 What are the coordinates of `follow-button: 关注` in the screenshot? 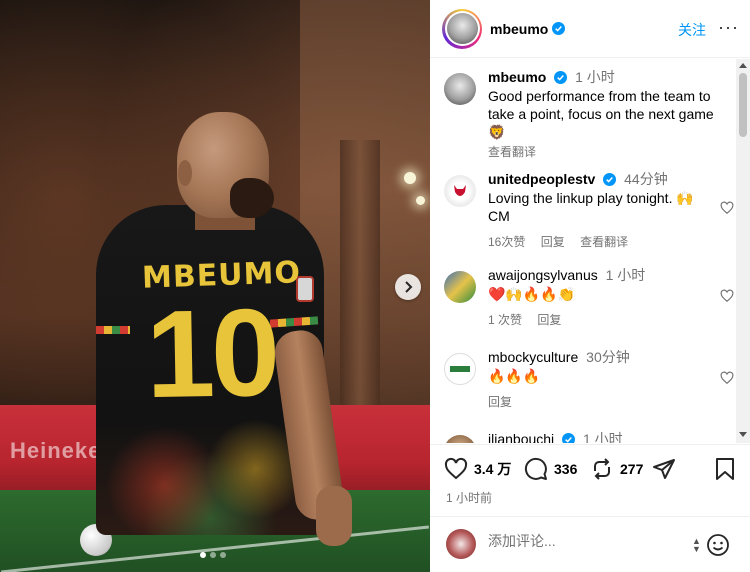 It's located at (692, 30).